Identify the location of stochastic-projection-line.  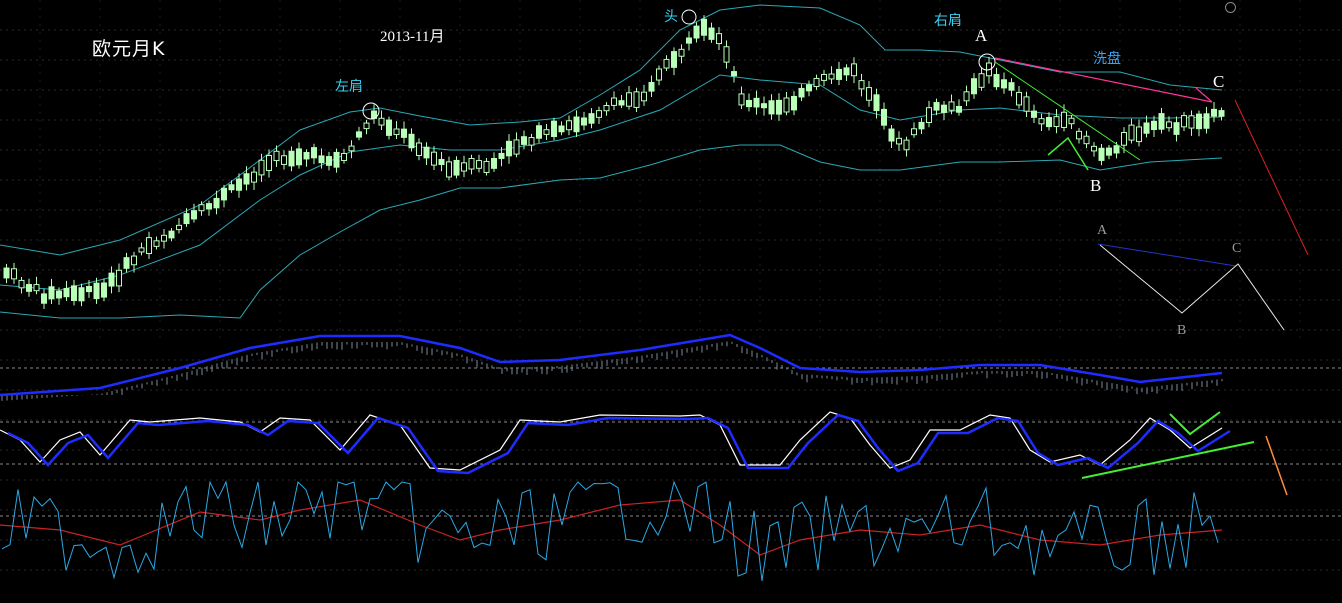
(1276, 465).